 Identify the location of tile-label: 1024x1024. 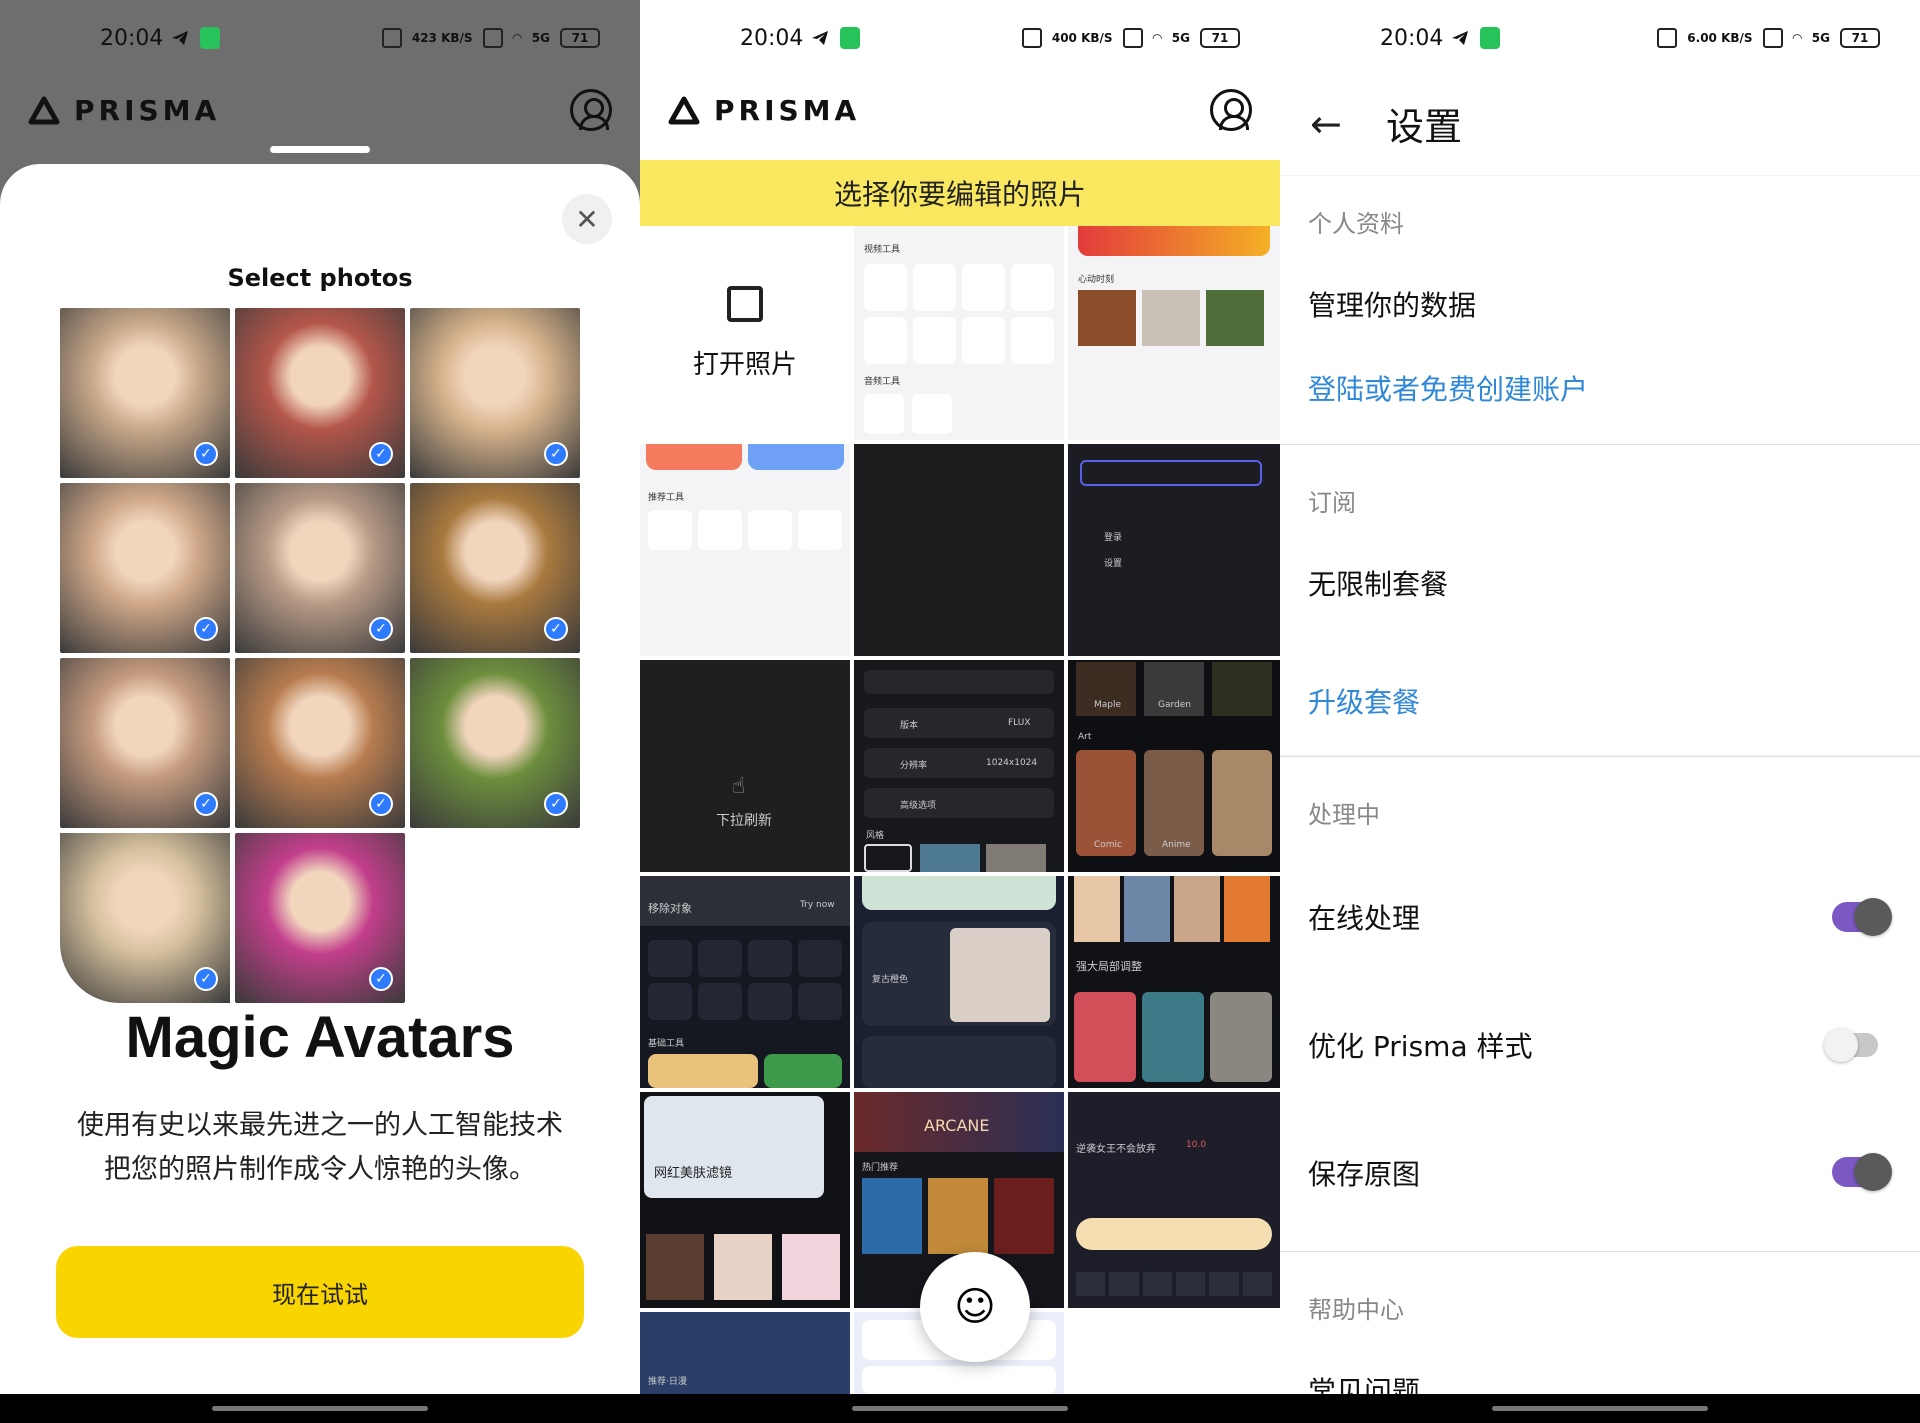
(1012, 763).